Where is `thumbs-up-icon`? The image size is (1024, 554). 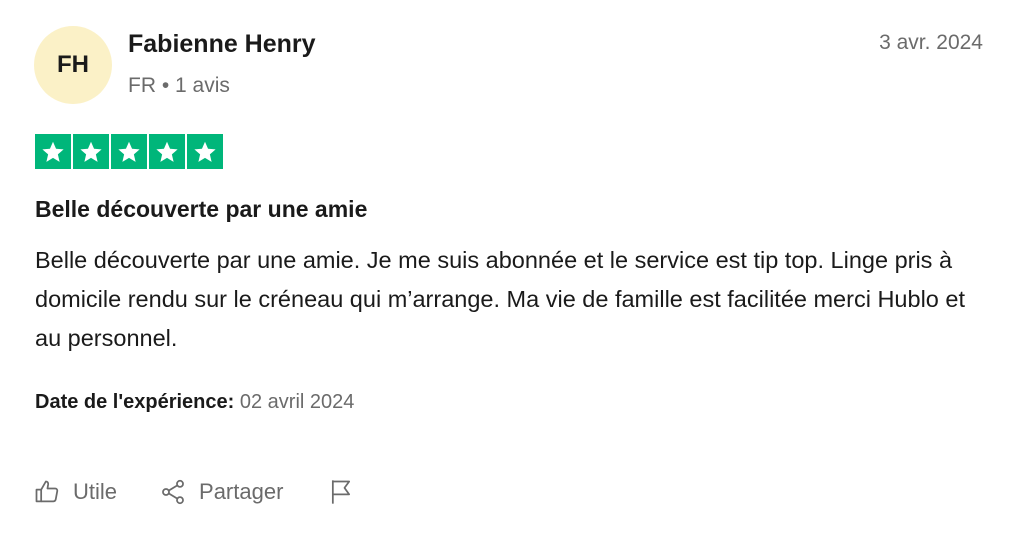 thumbs-up-icon is located at coordinates (47, 491).